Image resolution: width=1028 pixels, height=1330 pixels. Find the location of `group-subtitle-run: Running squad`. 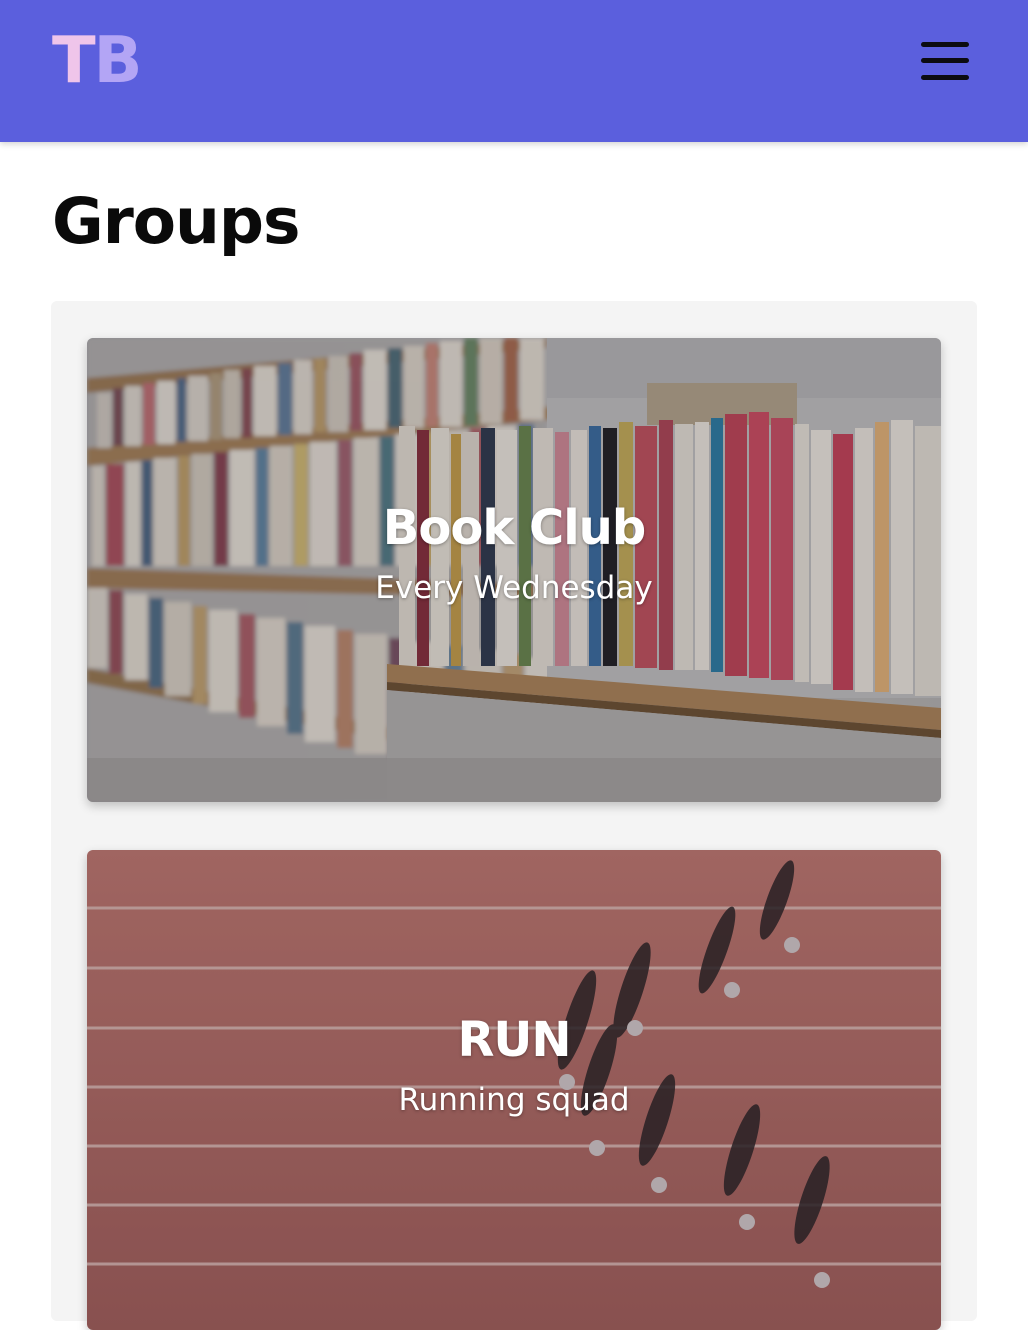

group-subtitle-run: Running squad is located at coordinates (514, 1100).